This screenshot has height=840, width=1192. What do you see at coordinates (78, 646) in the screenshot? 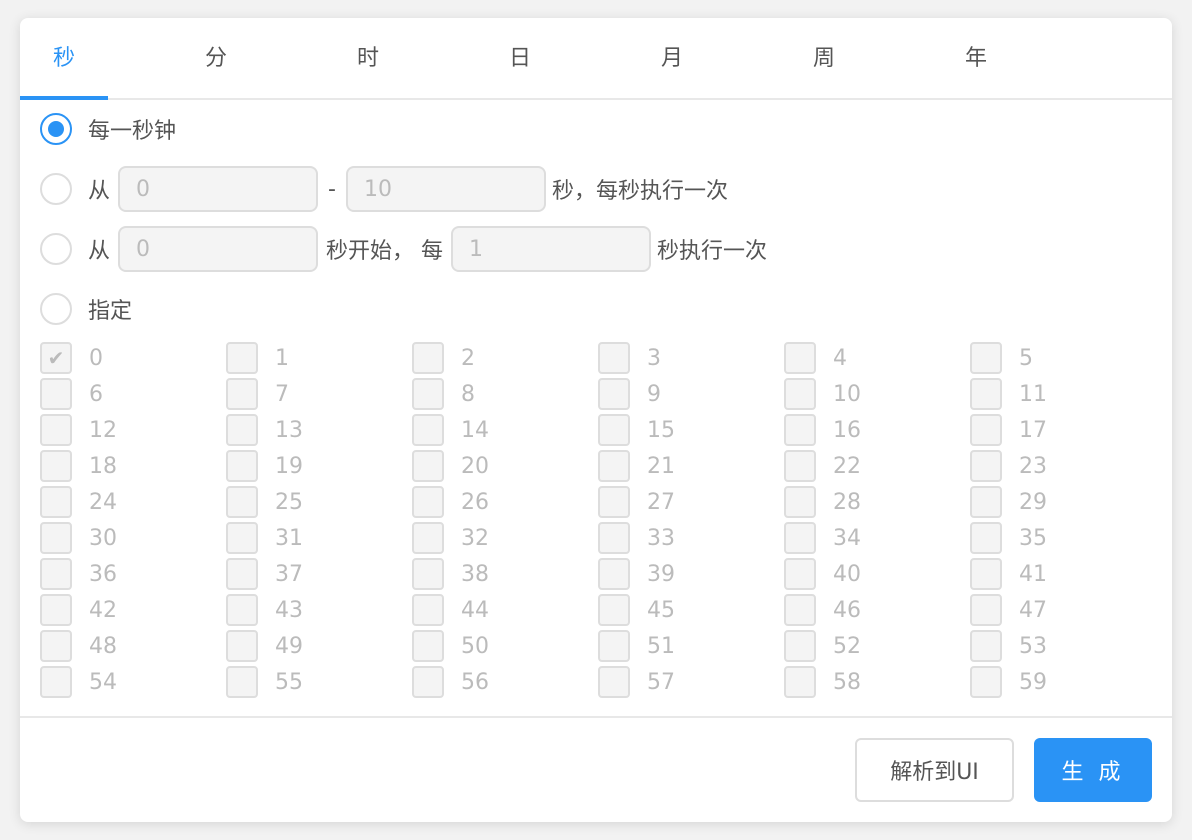
I see `second-checkbox-48: 48` at bounding box center [78, 646].